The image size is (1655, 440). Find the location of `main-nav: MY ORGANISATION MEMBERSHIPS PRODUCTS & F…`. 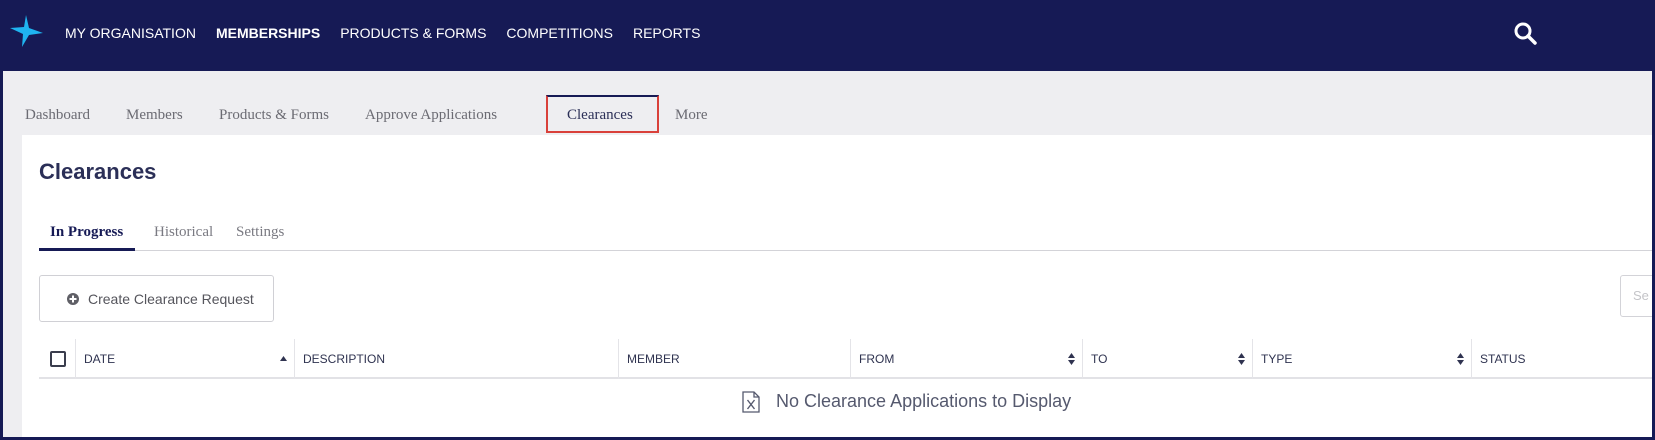

main-nav: MY ORGANISATION MEMBERSHIPS PRODUCTS & F… is located at coordinates (392, 33).